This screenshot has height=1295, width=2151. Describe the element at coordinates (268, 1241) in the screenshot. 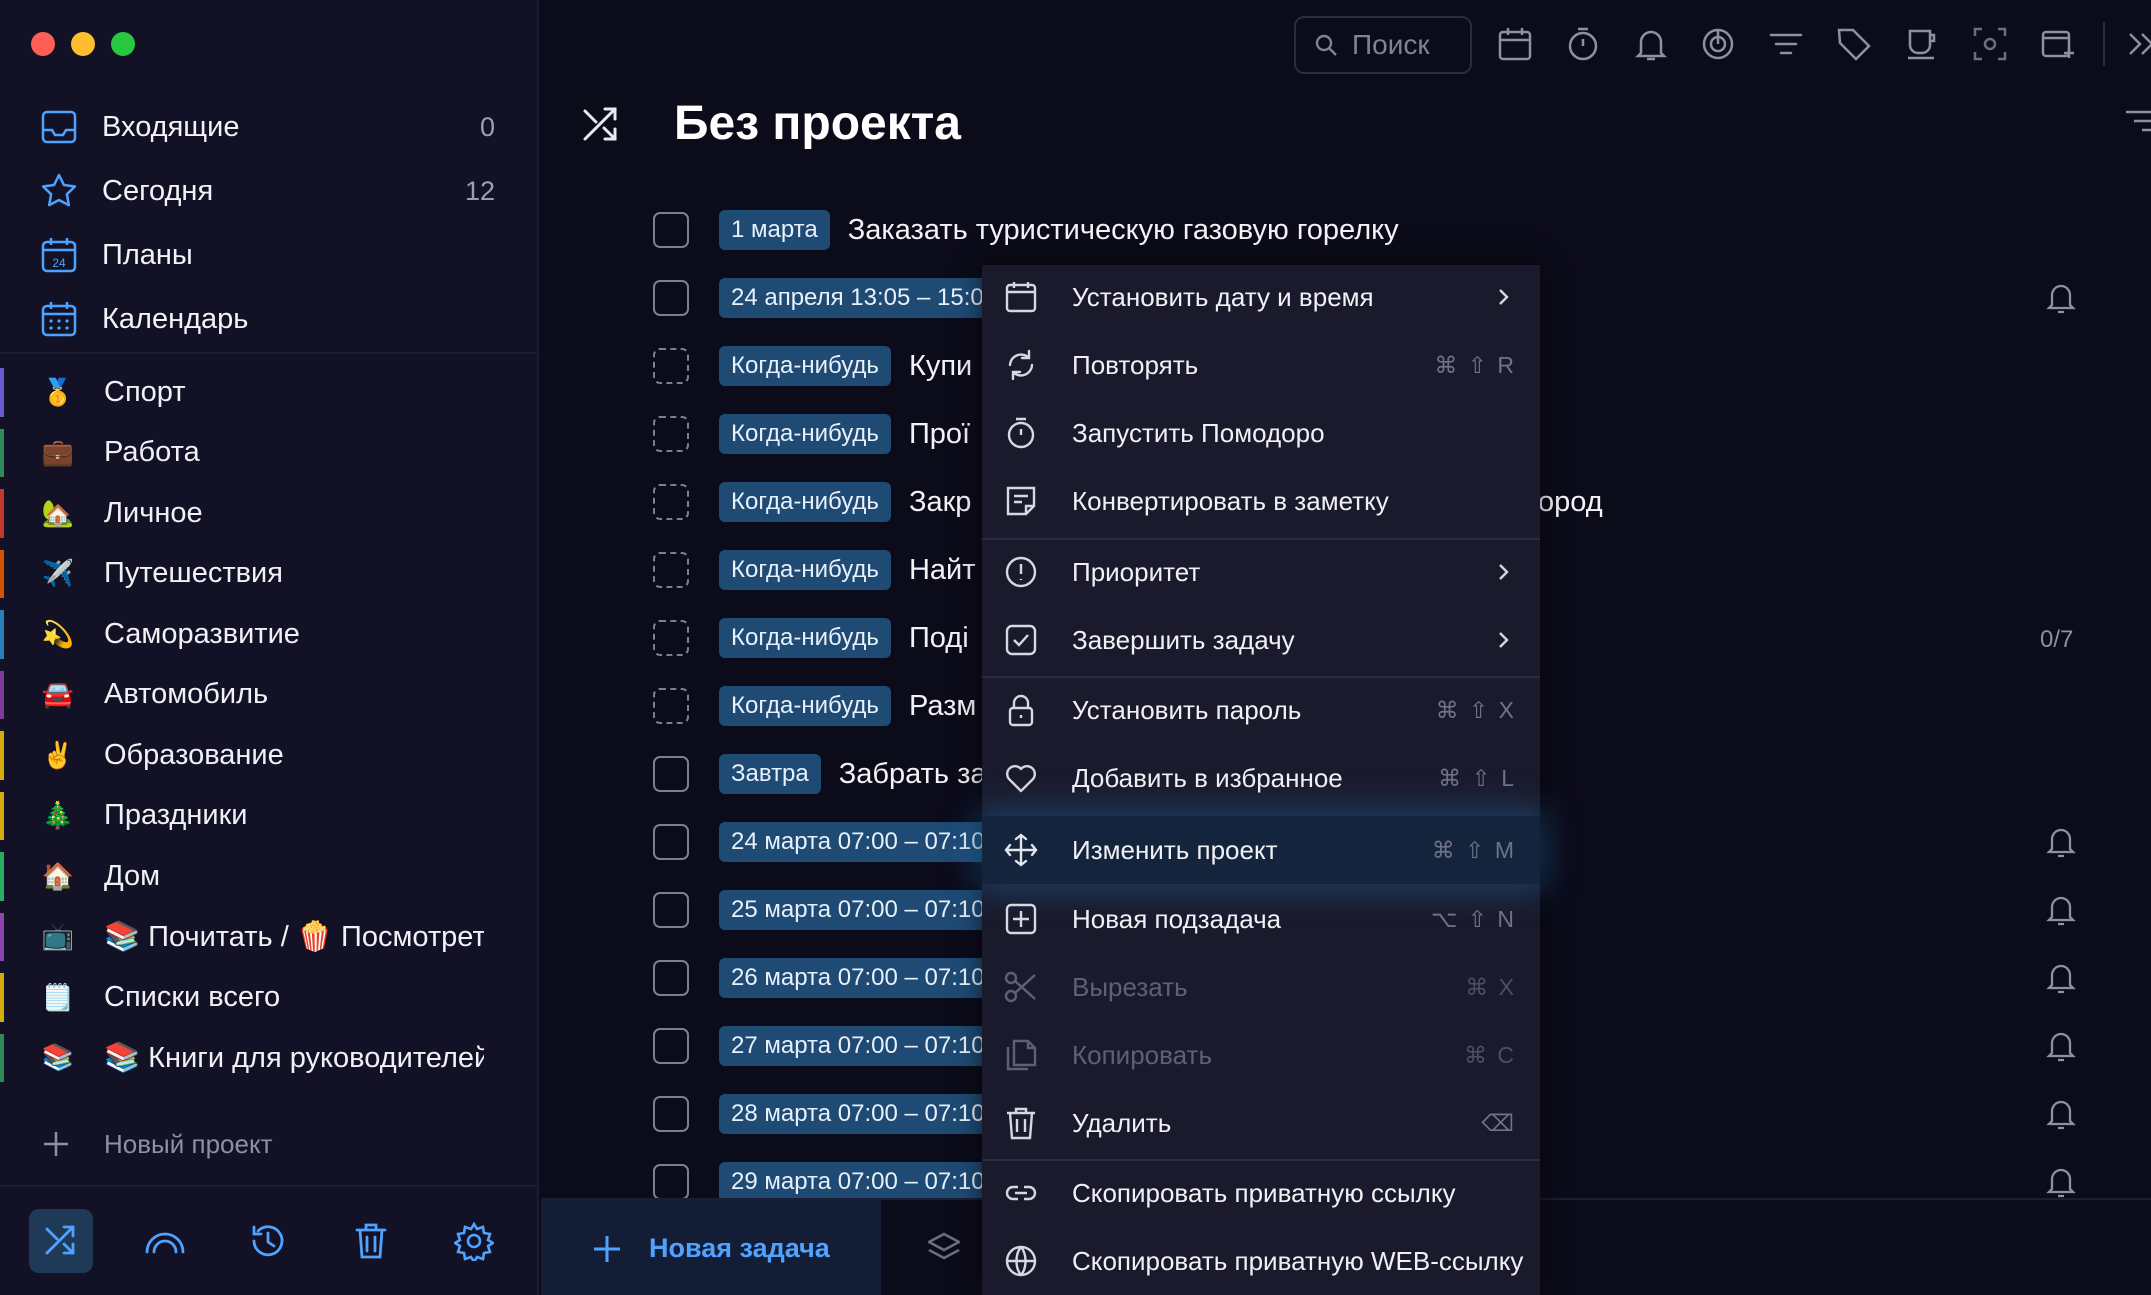

I see `history-button` at that location.